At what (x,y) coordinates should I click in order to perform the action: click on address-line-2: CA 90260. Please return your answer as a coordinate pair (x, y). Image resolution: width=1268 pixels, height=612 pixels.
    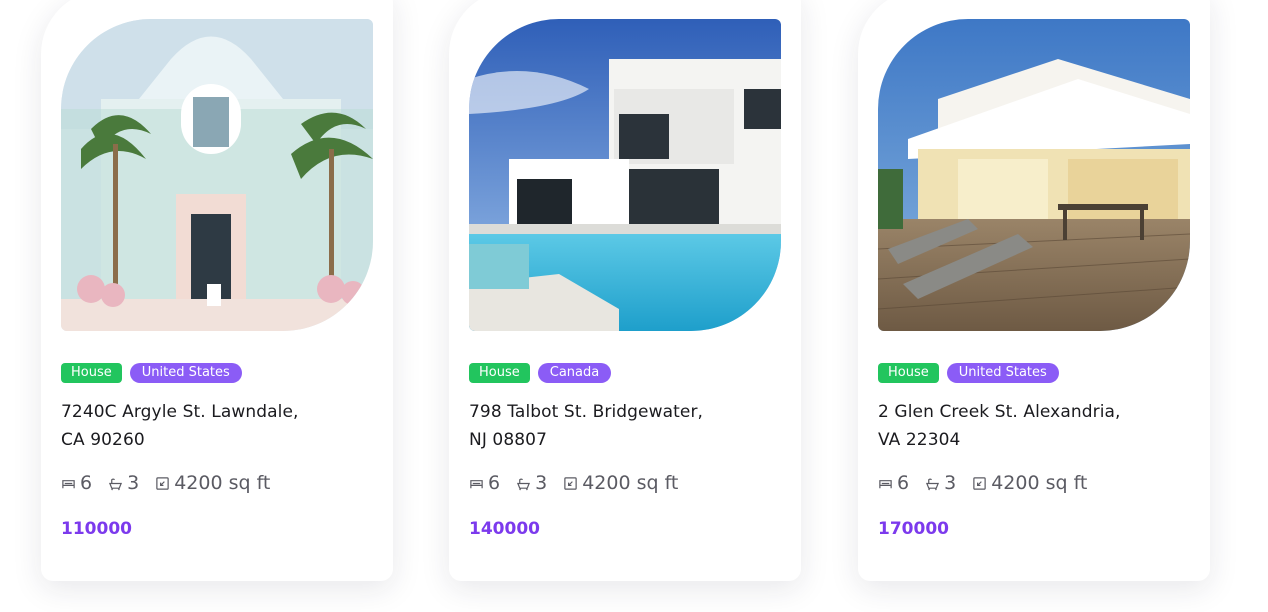
    Looking at the image, I should click on (103, 440).